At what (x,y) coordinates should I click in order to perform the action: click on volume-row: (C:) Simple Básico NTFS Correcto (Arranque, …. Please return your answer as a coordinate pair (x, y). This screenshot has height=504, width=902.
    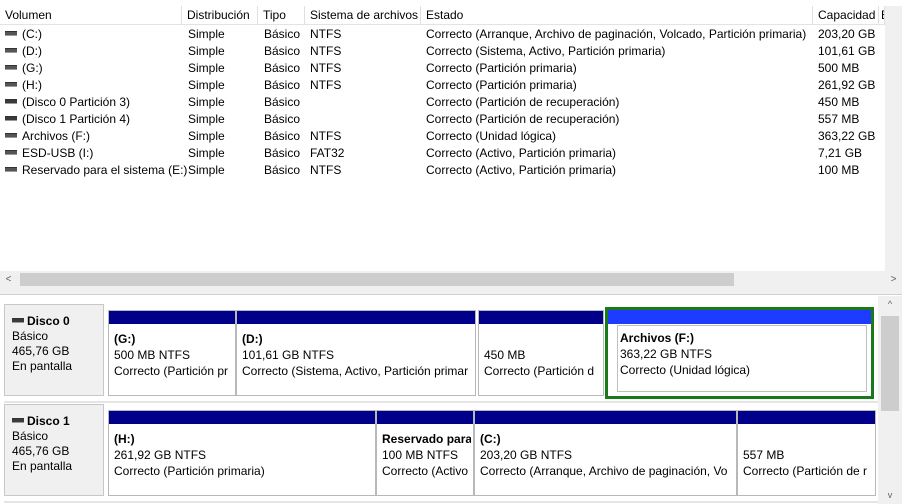
    Looking at the image, I should click on (446, 34).